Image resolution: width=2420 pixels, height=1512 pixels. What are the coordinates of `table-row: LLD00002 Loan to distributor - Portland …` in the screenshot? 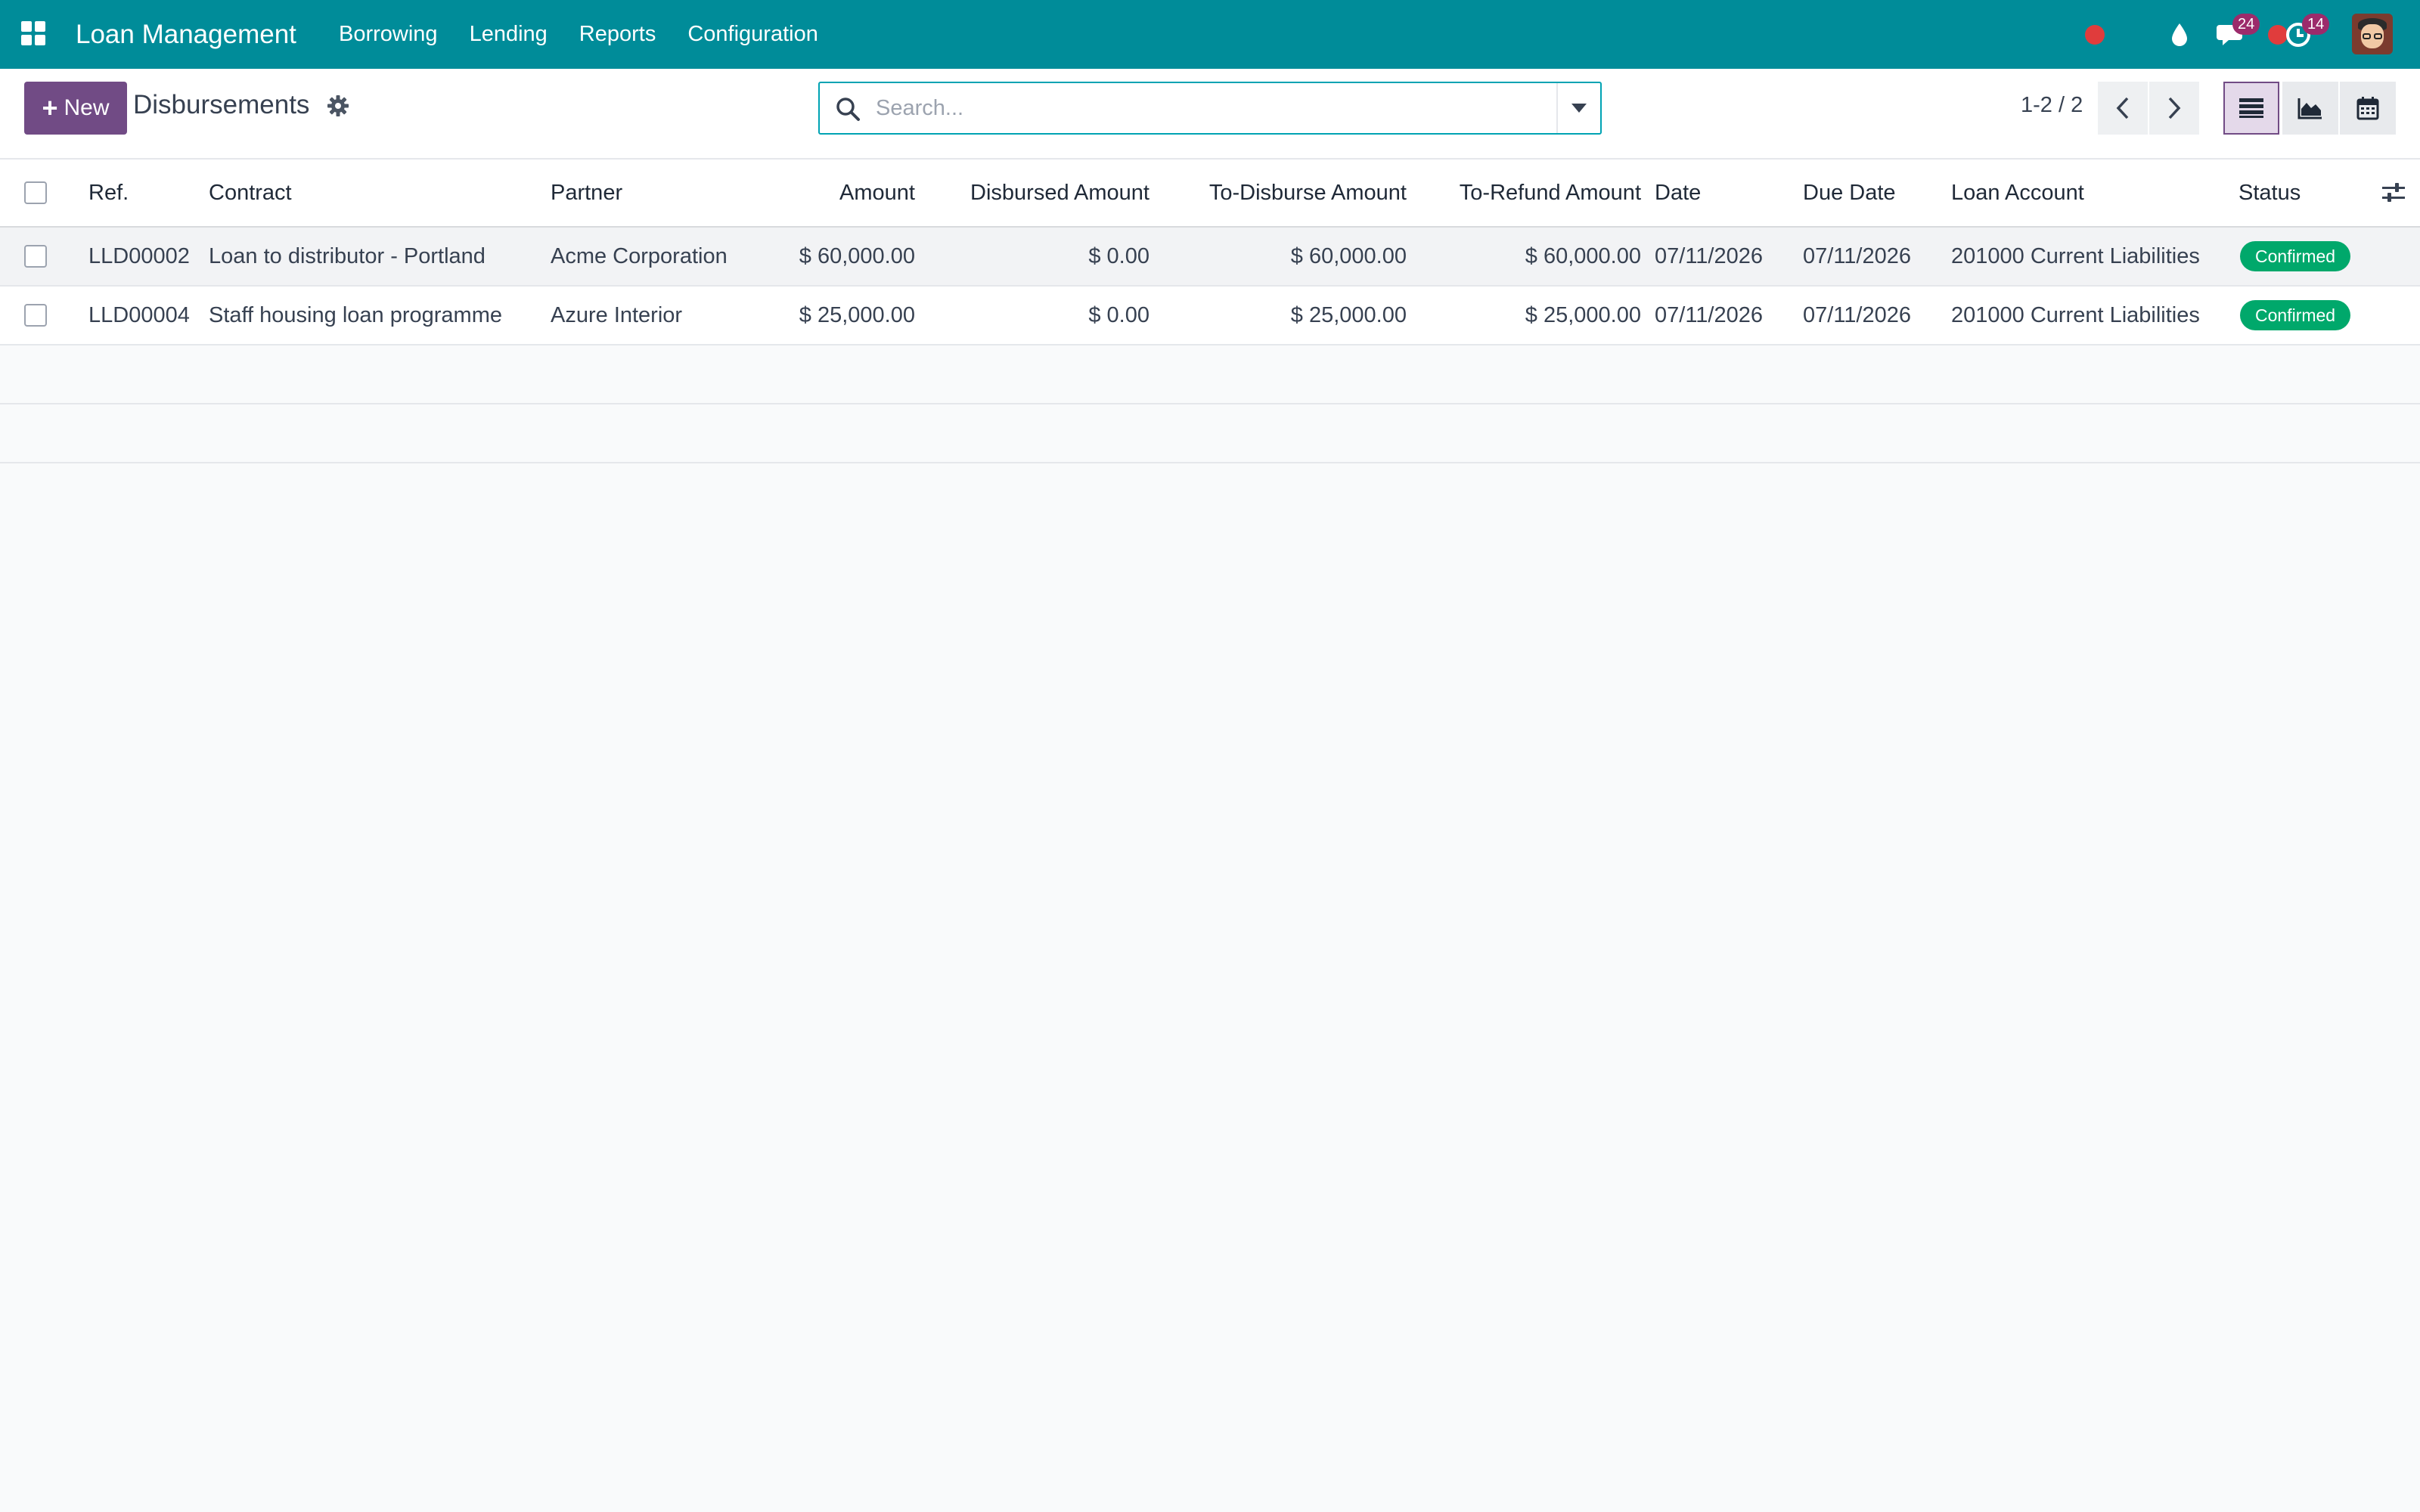 It's located at (1210, 257).